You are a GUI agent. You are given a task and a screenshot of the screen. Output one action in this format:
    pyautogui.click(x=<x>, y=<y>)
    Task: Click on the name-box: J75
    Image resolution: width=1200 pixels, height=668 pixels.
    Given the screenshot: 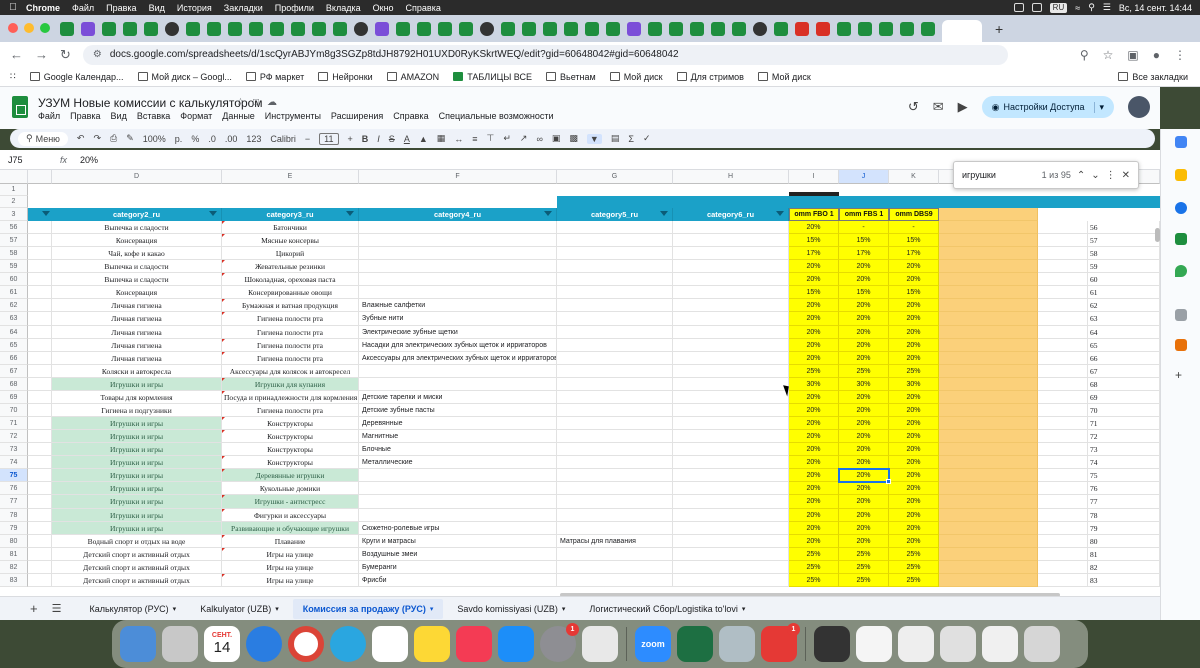 What is the action you would take?
    pyautogui.click(x=30, y=160)
    